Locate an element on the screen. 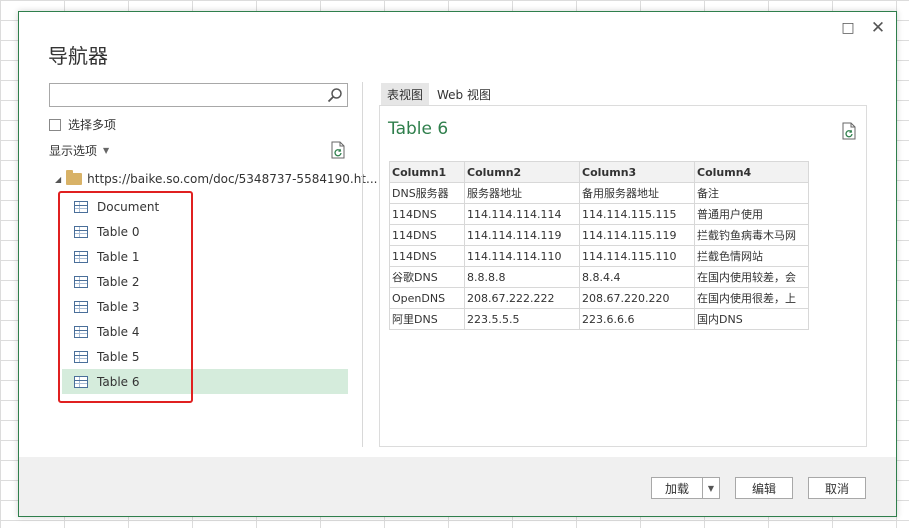 This screenshot has width=909, height=528. tab-web-view: Web 视图 is located at coordinates (464, 94).